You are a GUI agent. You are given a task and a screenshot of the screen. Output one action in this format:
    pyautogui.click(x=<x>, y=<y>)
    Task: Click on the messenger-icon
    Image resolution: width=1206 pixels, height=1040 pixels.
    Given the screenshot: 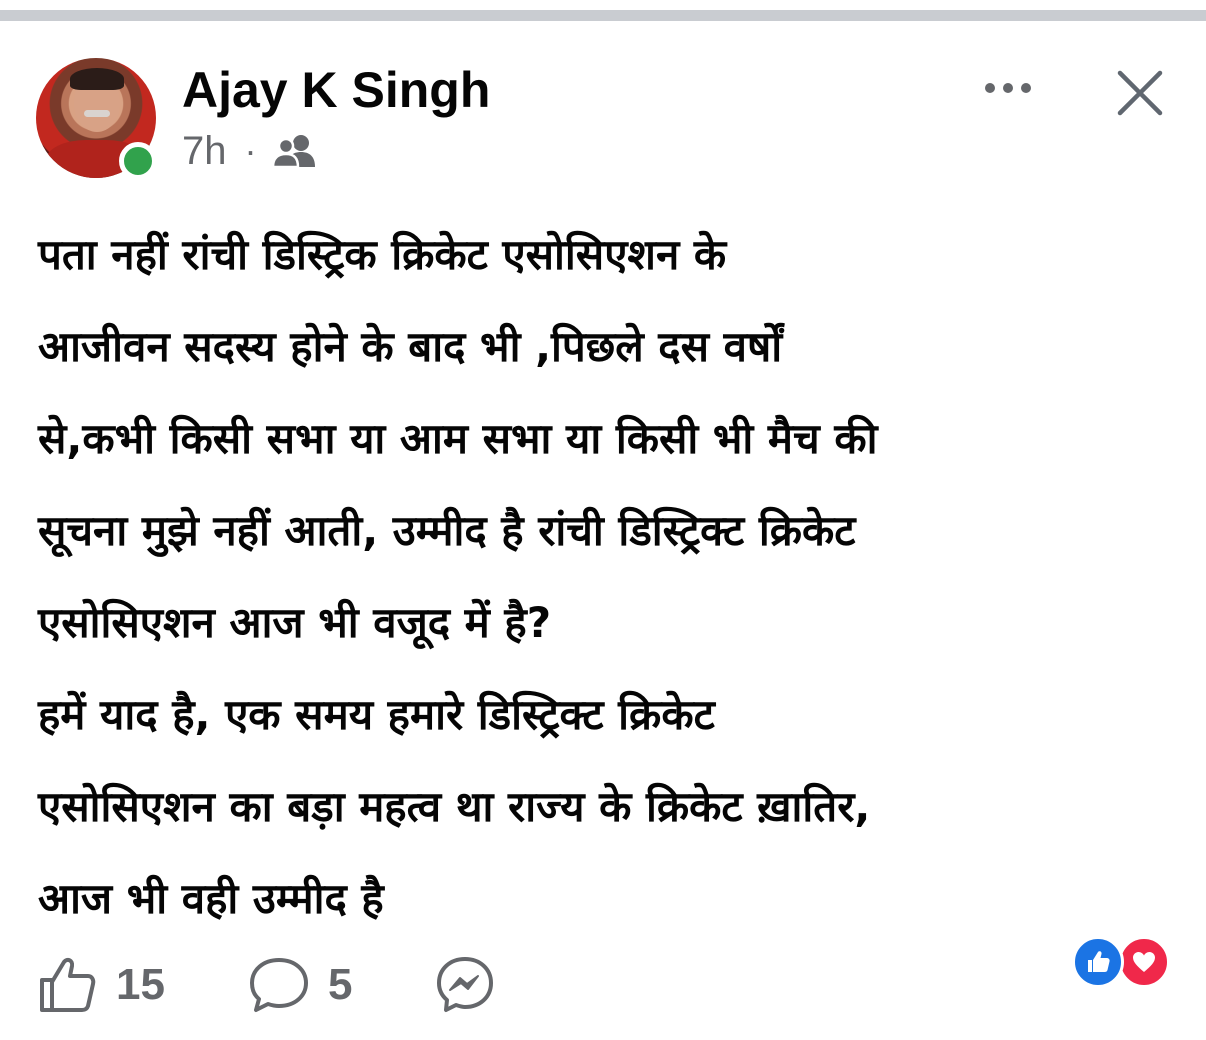 What is the action you would take?
    pyautogui.click(x=465, y=984)
    